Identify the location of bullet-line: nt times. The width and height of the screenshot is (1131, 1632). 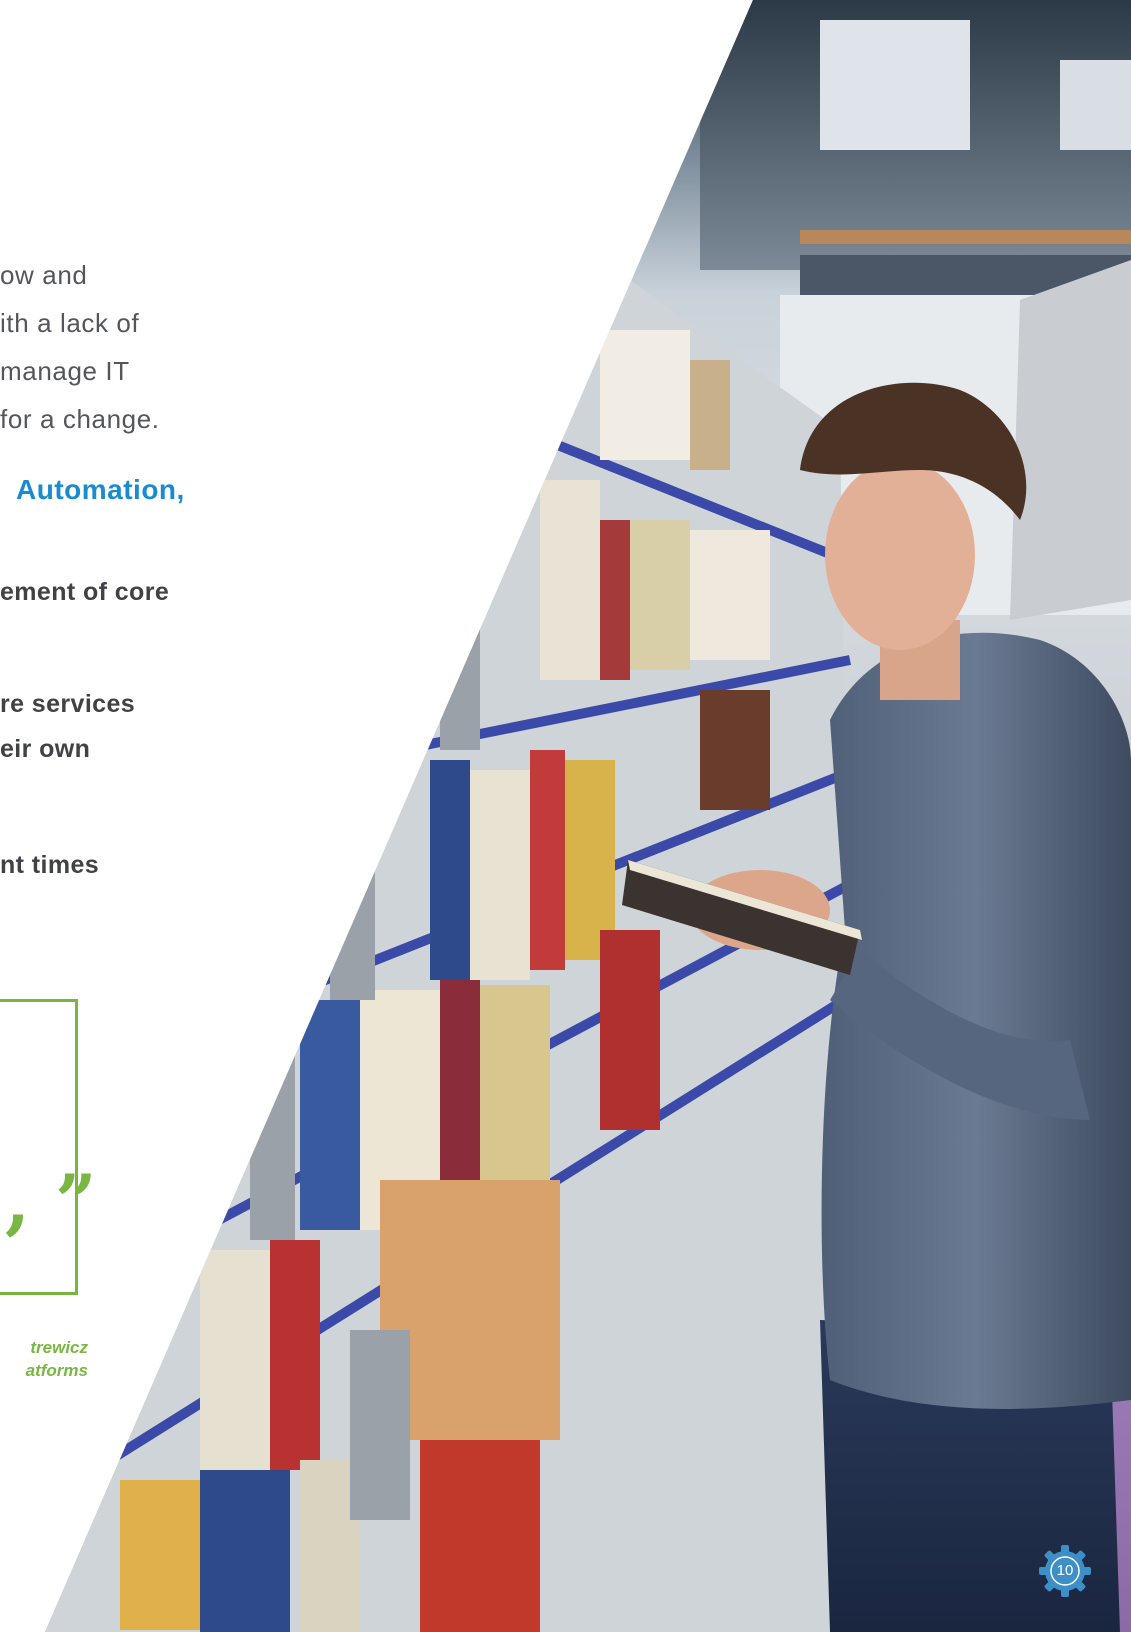
(50, 865).